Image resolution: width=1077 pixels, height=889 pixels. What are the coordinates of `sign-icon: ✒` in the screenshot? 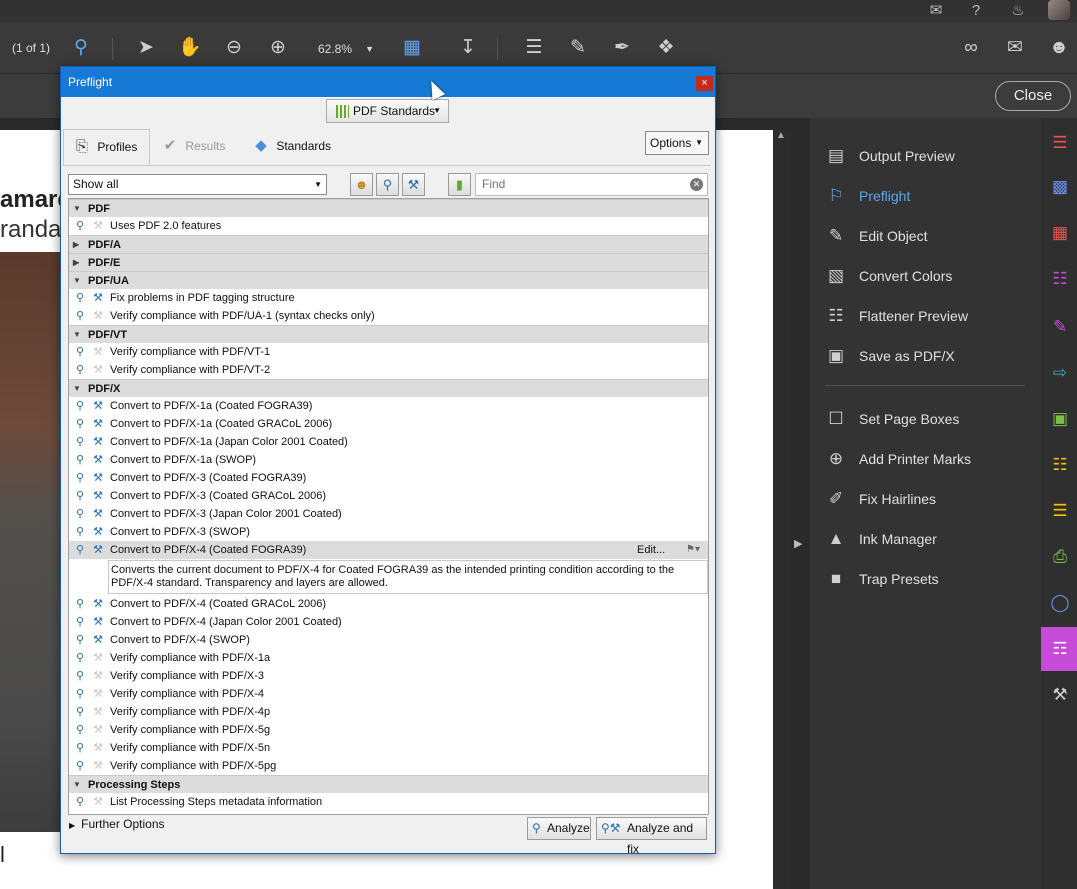 It's located at (622, 48).